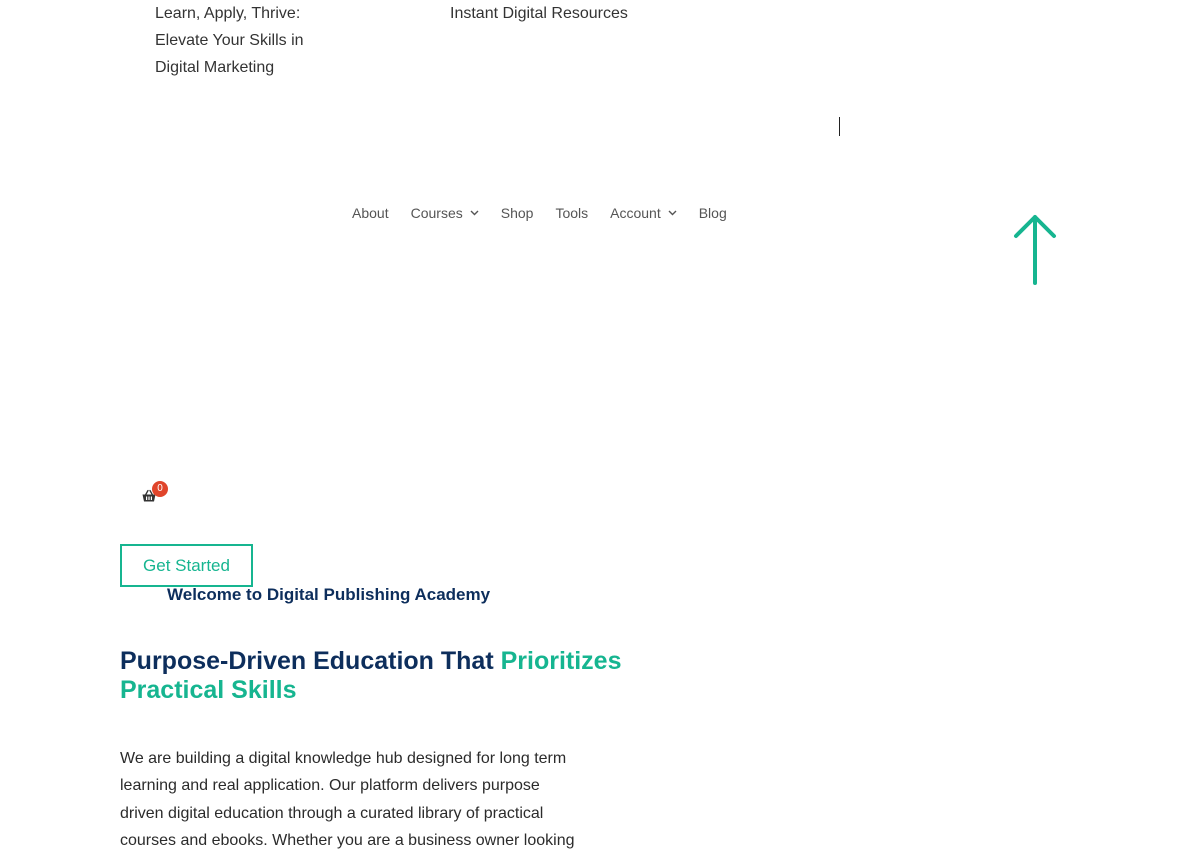 Image resolution: width=1200 pixels, height=850 pixels. I want to click on resources-label: Instant Digital Resources, so click(539, 13).